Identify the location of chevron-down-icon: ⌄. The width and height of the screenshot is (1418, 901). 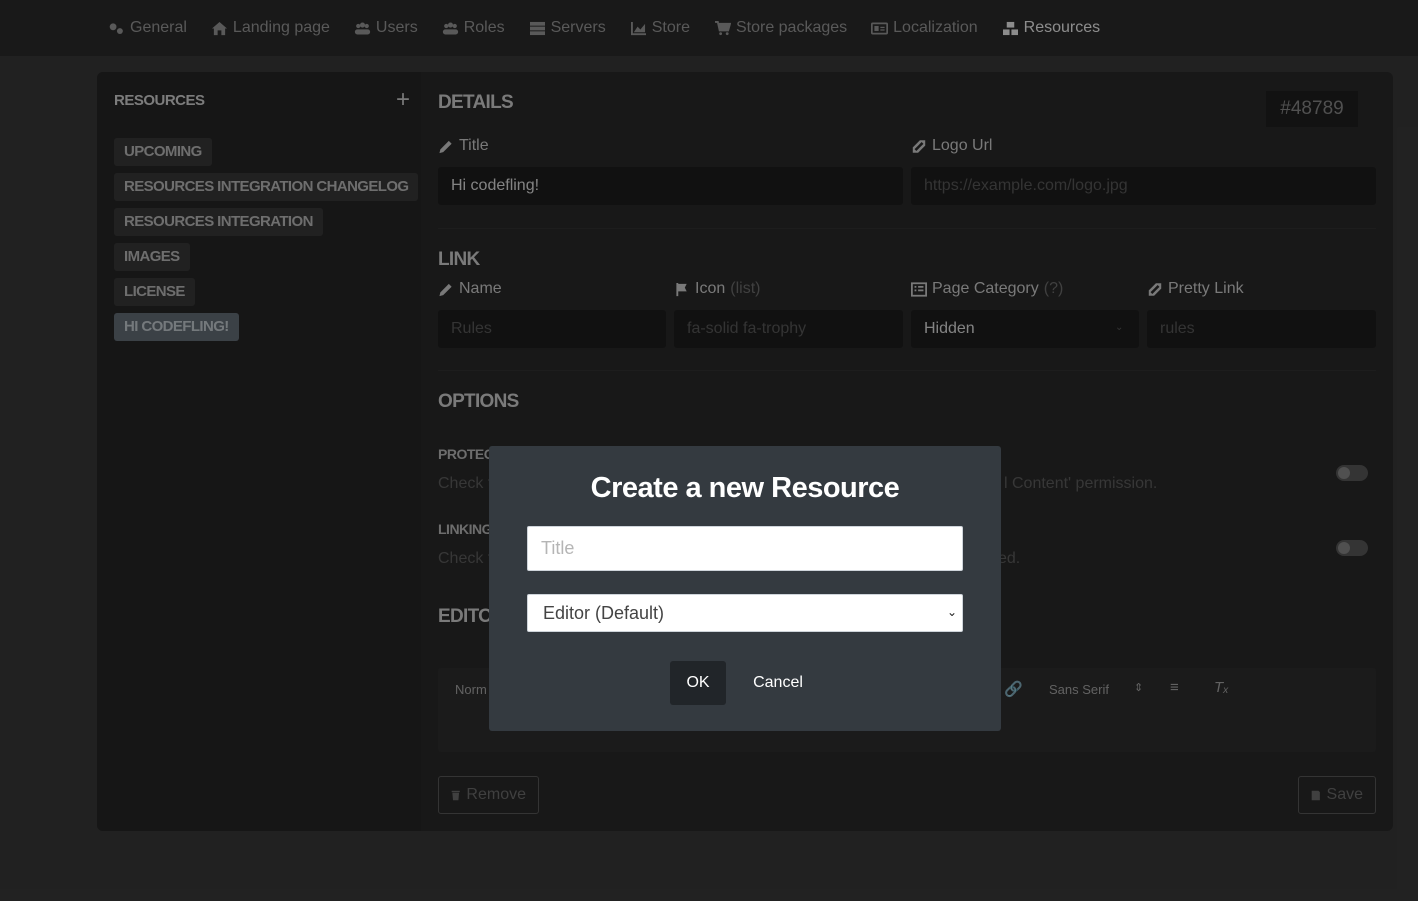
(951, 612).